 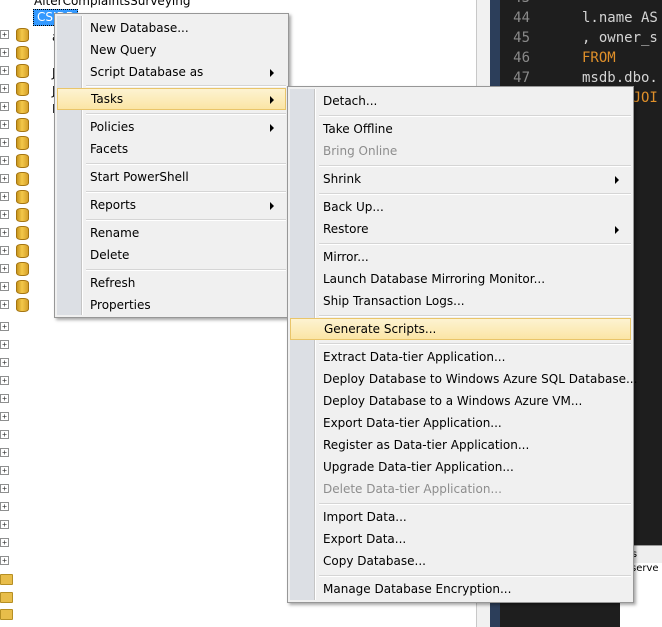 What do you see at coordinates (171, 283) in the screenshot?
I see `menu-item-refresh: Refresh` at bounding box center [171, 283].